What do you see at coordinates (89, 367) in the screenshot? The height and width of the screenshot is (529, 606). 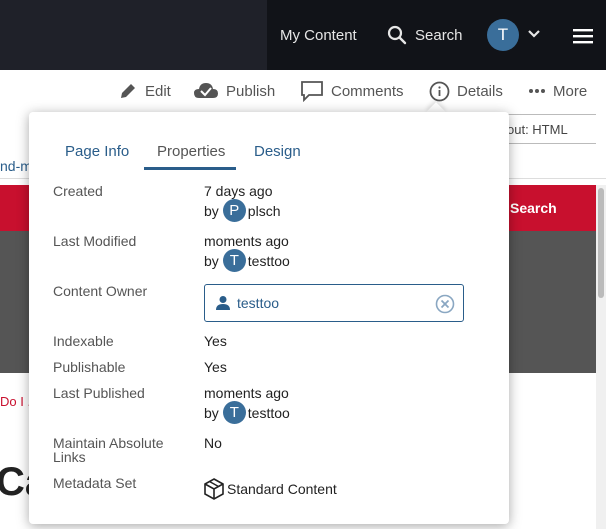 I see `publishable-label: Publishable` at bounding box center [89, 367].